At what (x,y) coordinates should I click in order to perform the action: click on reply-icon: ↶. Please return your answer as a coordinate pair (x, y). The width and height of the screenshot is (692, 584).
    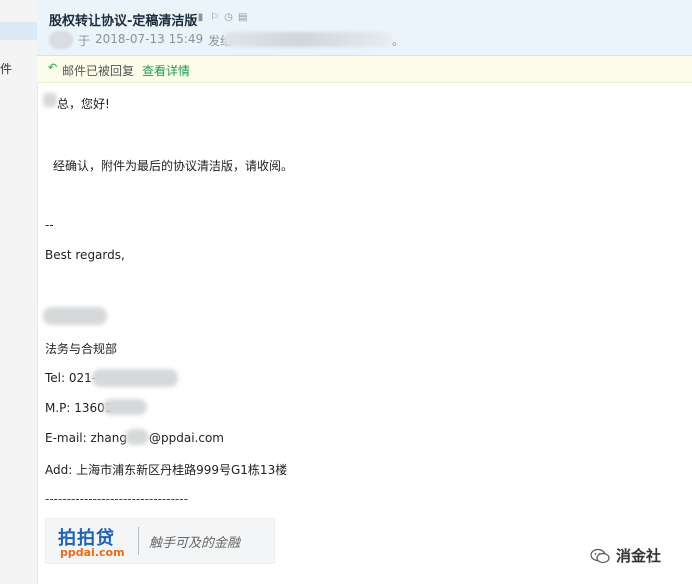
    Looking at the image, I should click on (53, 67).